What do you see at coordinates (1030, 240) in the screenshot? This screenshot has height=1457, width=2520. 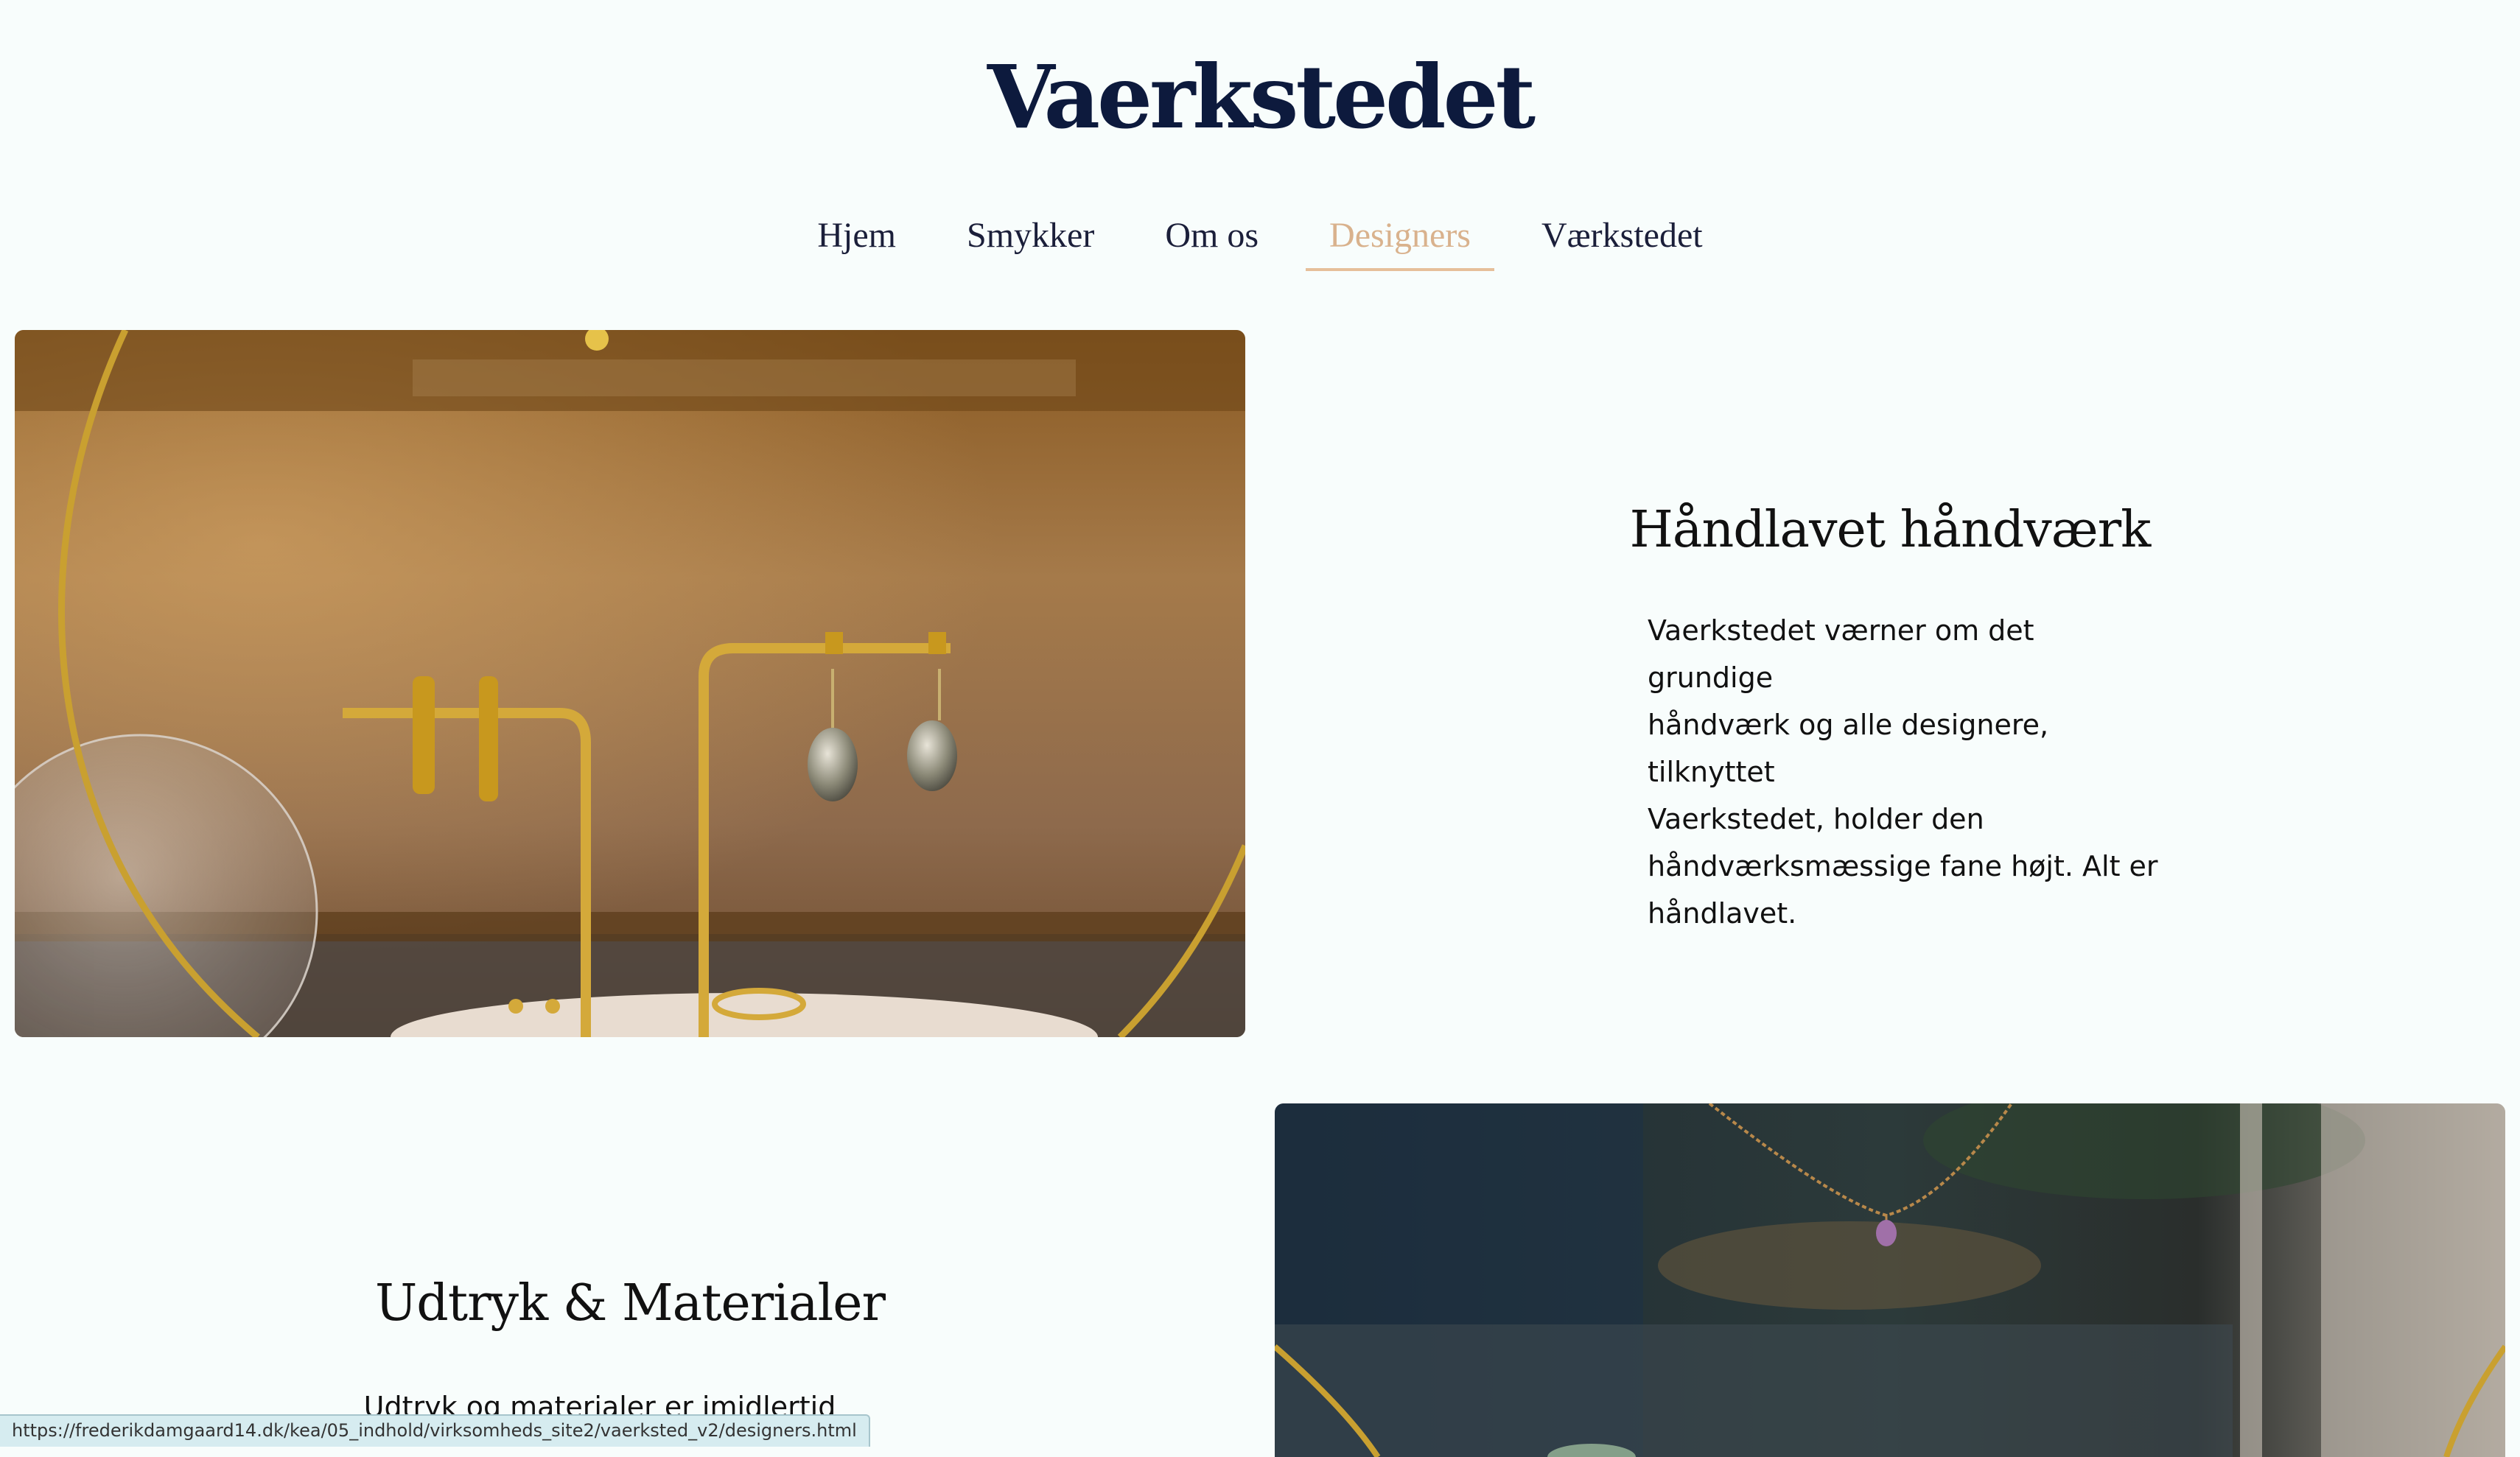 I see `nav-item-smykker: Smykker` at bounding box center [1030, 240].